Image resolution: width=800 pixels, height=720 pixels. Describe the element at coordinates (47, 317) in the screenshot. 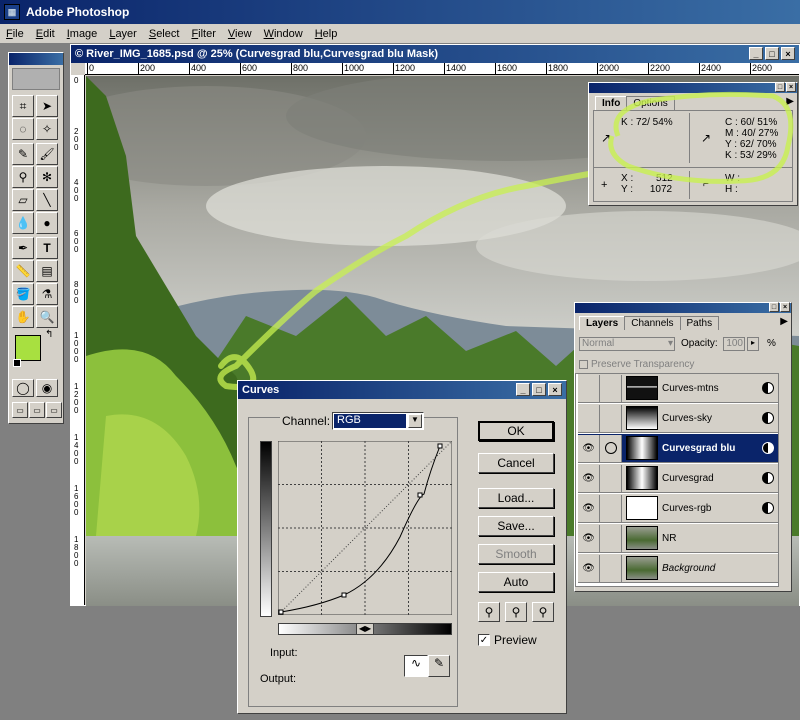

I see `zoom-tool-icon: 🔍` at that location.